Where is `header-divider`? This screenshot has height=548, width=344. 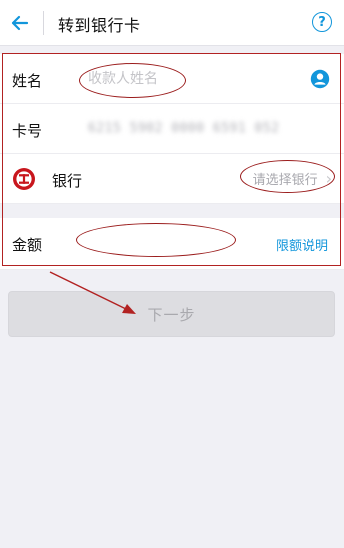 header-divider is located at coordinates (43, 23).